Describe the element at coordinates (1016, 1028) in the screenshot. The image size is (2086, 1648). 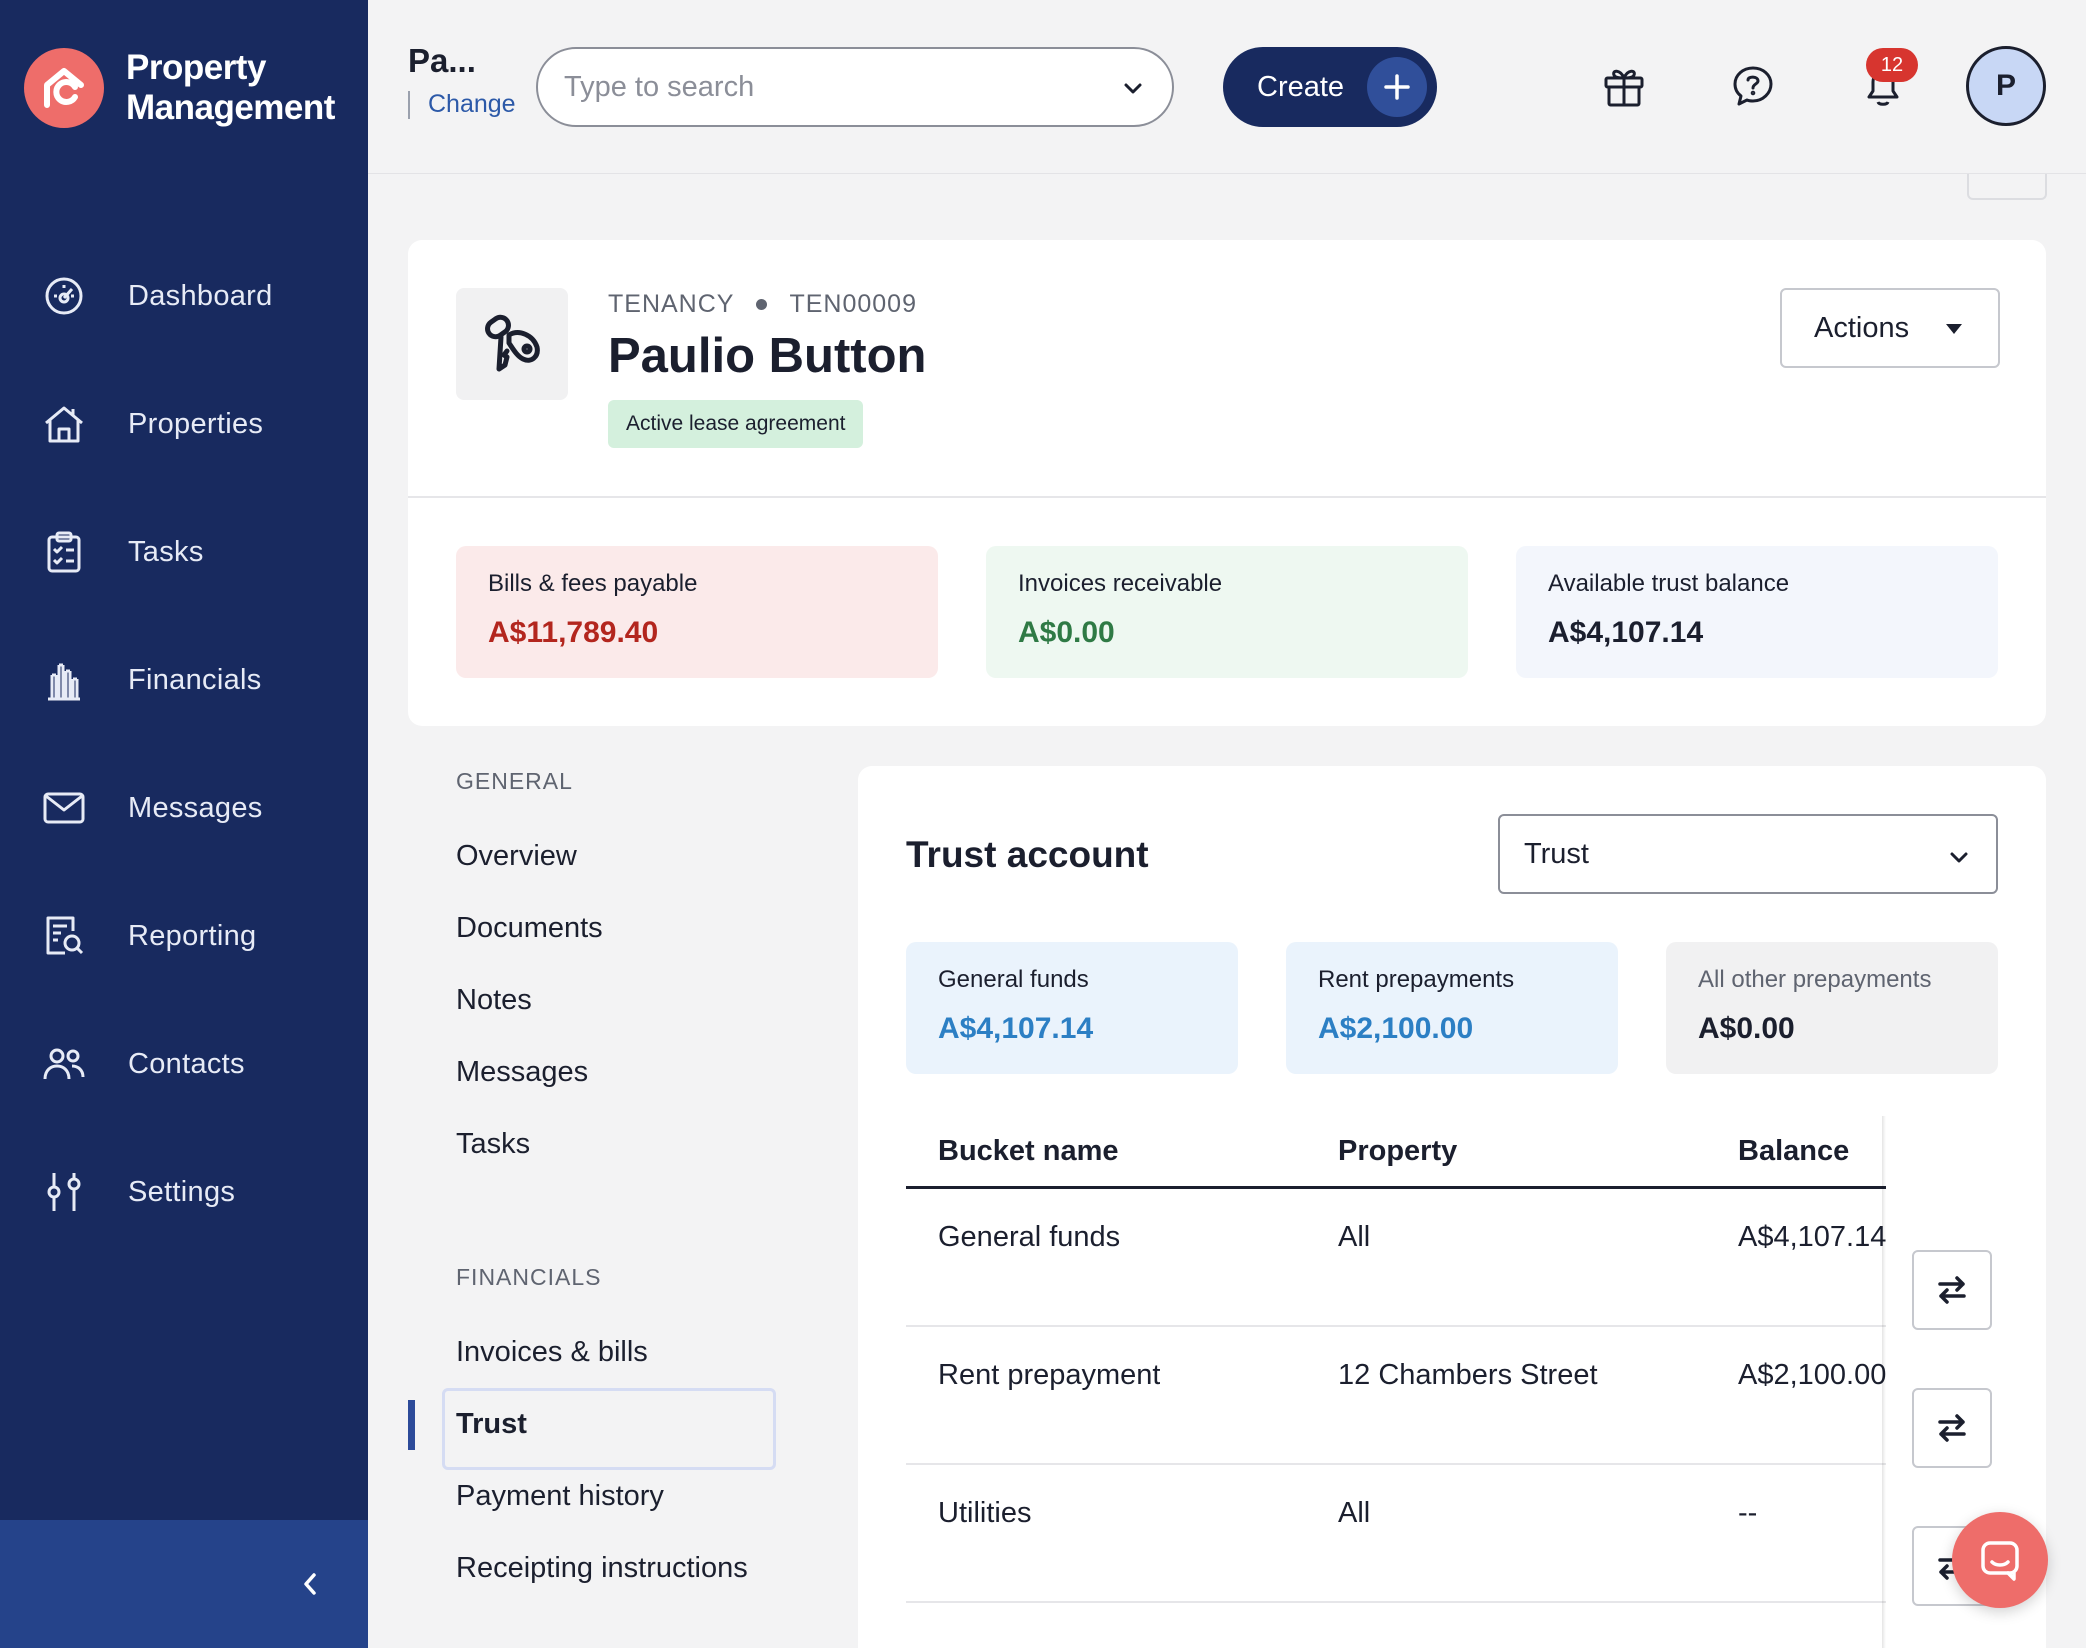
I see `fund-value: A$4,107.14` at that location.